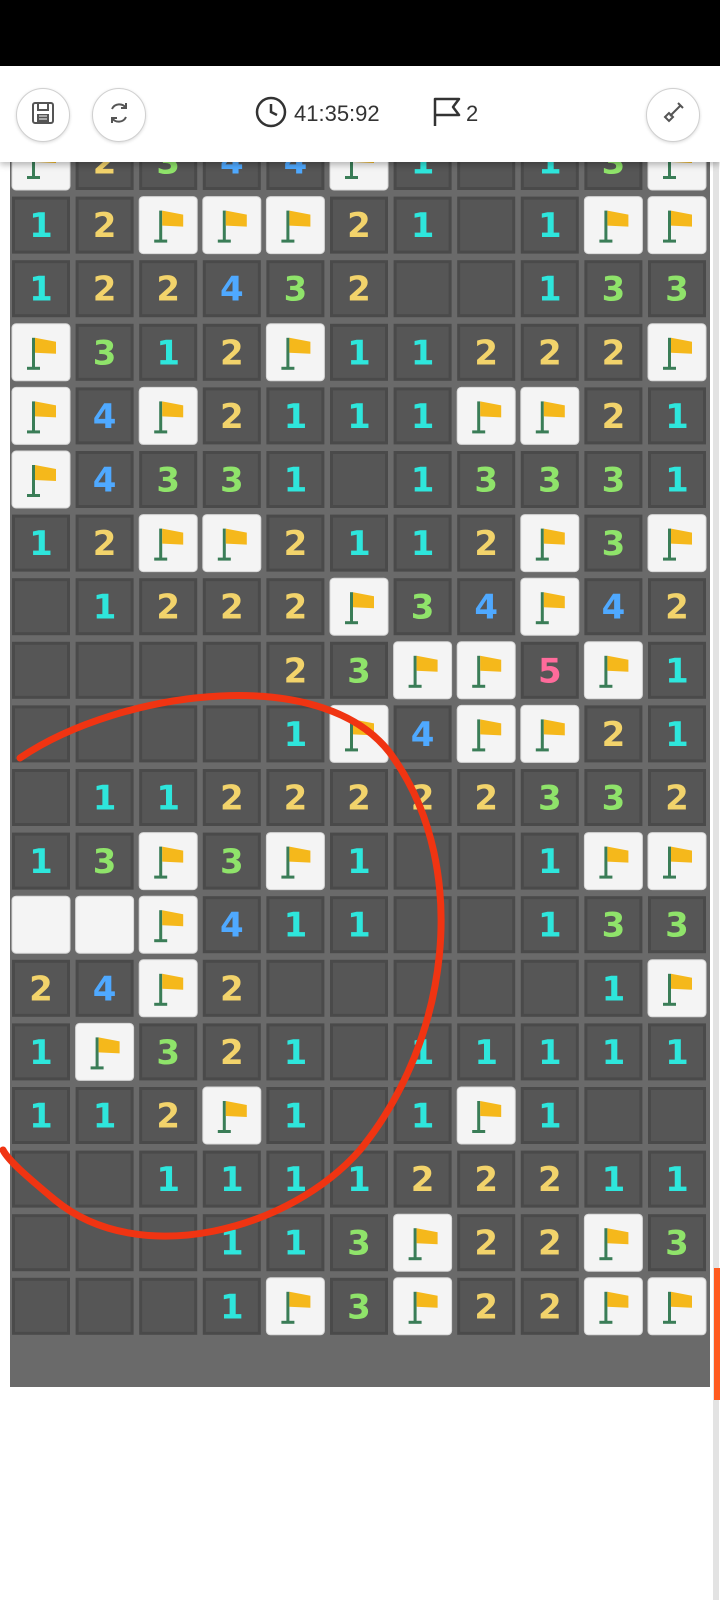  What do you see at coordinates (673, 115) in the screenshot?
I see `shovel-button` at bounding box center [673, 115].